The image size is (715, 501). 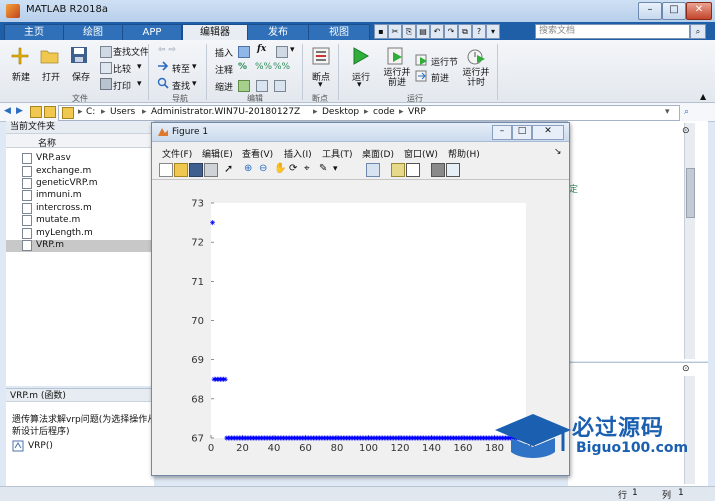 I want to click on figure-minimize-button: –, so click(x=502, y=132).